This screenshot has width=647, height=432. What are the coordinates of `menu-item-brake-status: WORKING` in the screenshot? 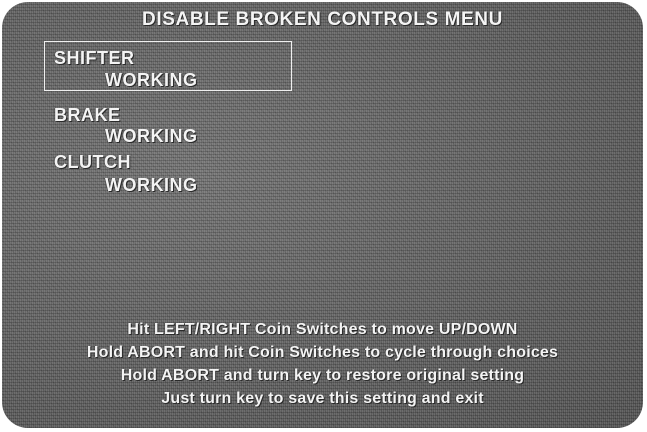 It's located at (151, 136).